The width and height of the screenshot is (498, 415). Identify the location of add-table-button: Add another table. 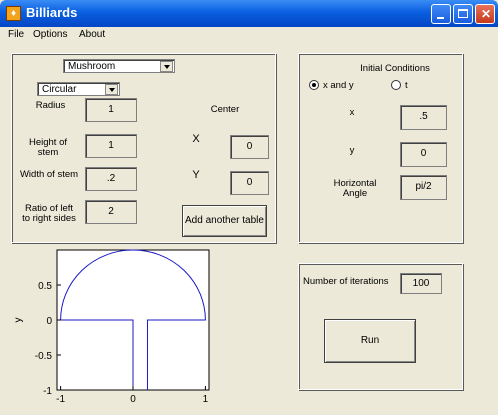
(224, 221).